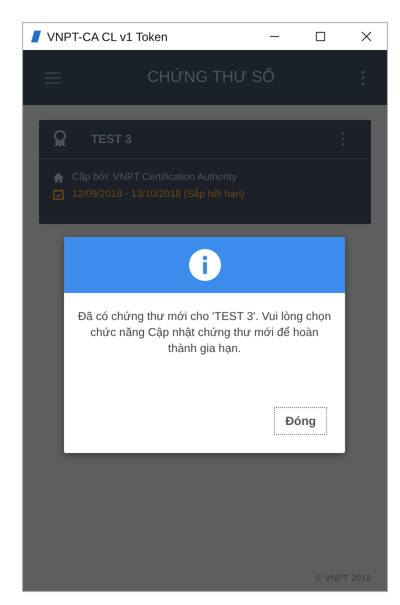 Image resolution: width=400 pixels, height=605 pixels. What do you see at coordinates (58, 177) in the screenshot?
I see `home-icon` at bounding box center [58, 177].